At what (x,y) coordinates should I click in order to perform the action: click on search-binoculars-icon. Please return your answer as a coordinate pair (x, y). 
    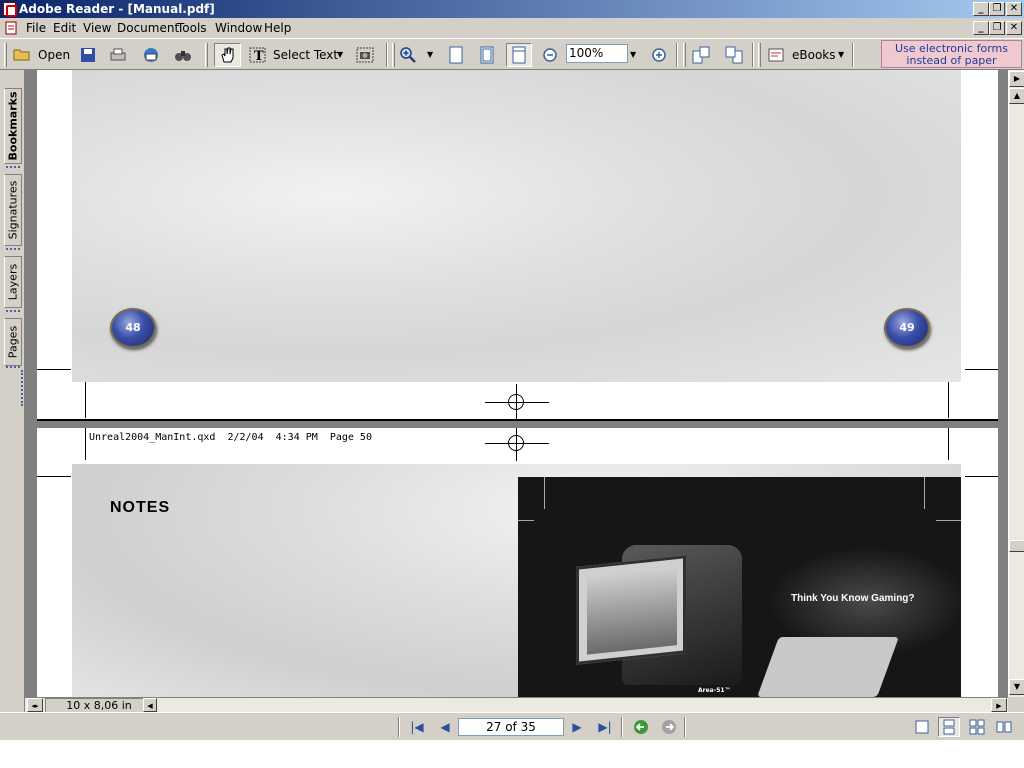
    Looking at the image, I should click on (183, 55).